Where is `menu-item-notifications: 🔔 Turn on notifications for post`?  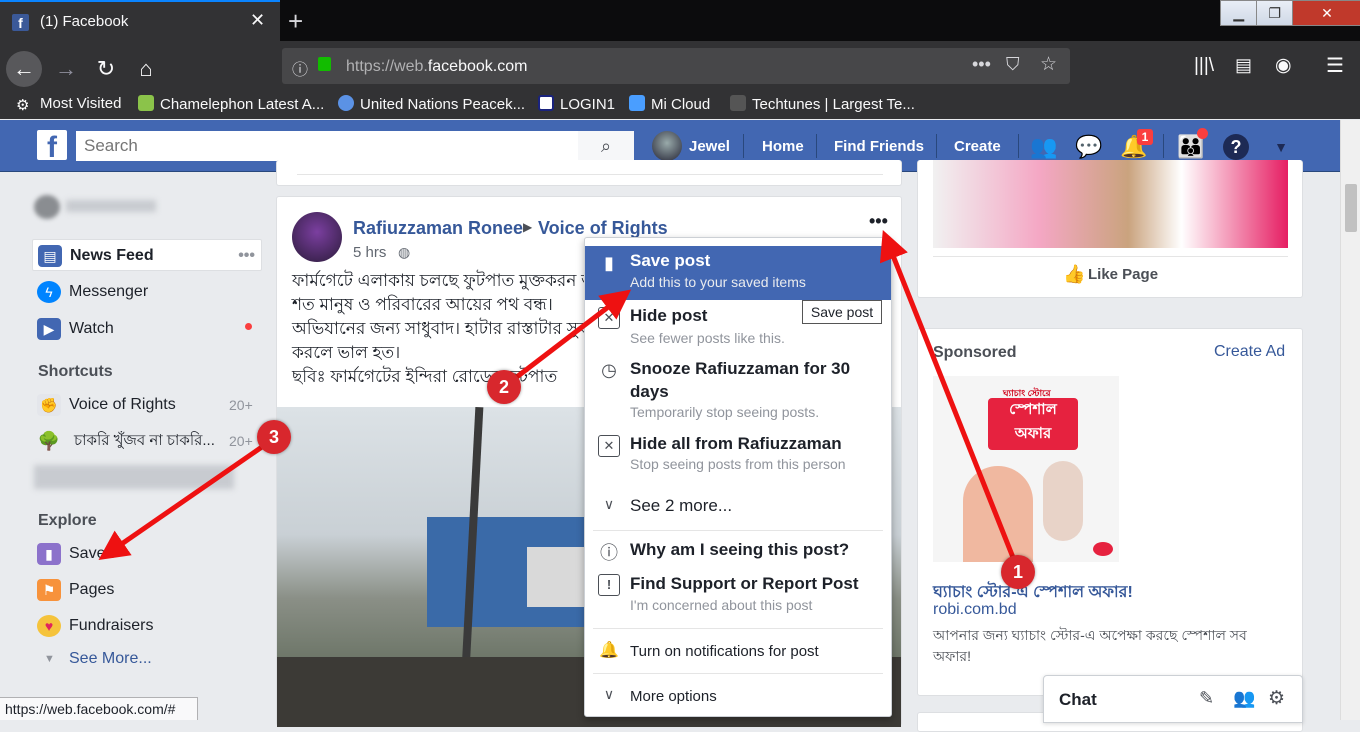
menu-item-notifications: 🔔 Turn on notifications for post is located at coordinates (738, 652).